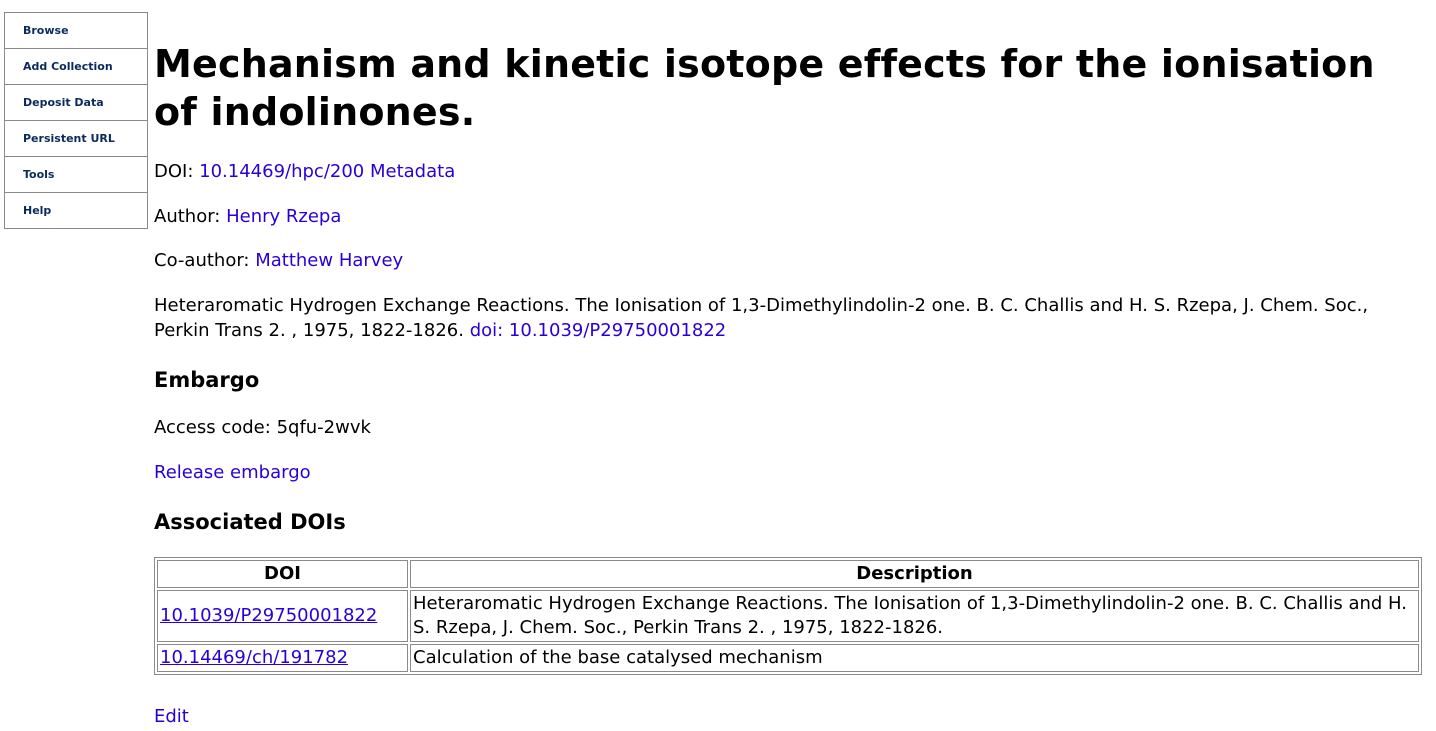 This screenshot has height=731, width=1436. I want to click on sidebar-item-add-collection: Add Collection, so click(76, 66).